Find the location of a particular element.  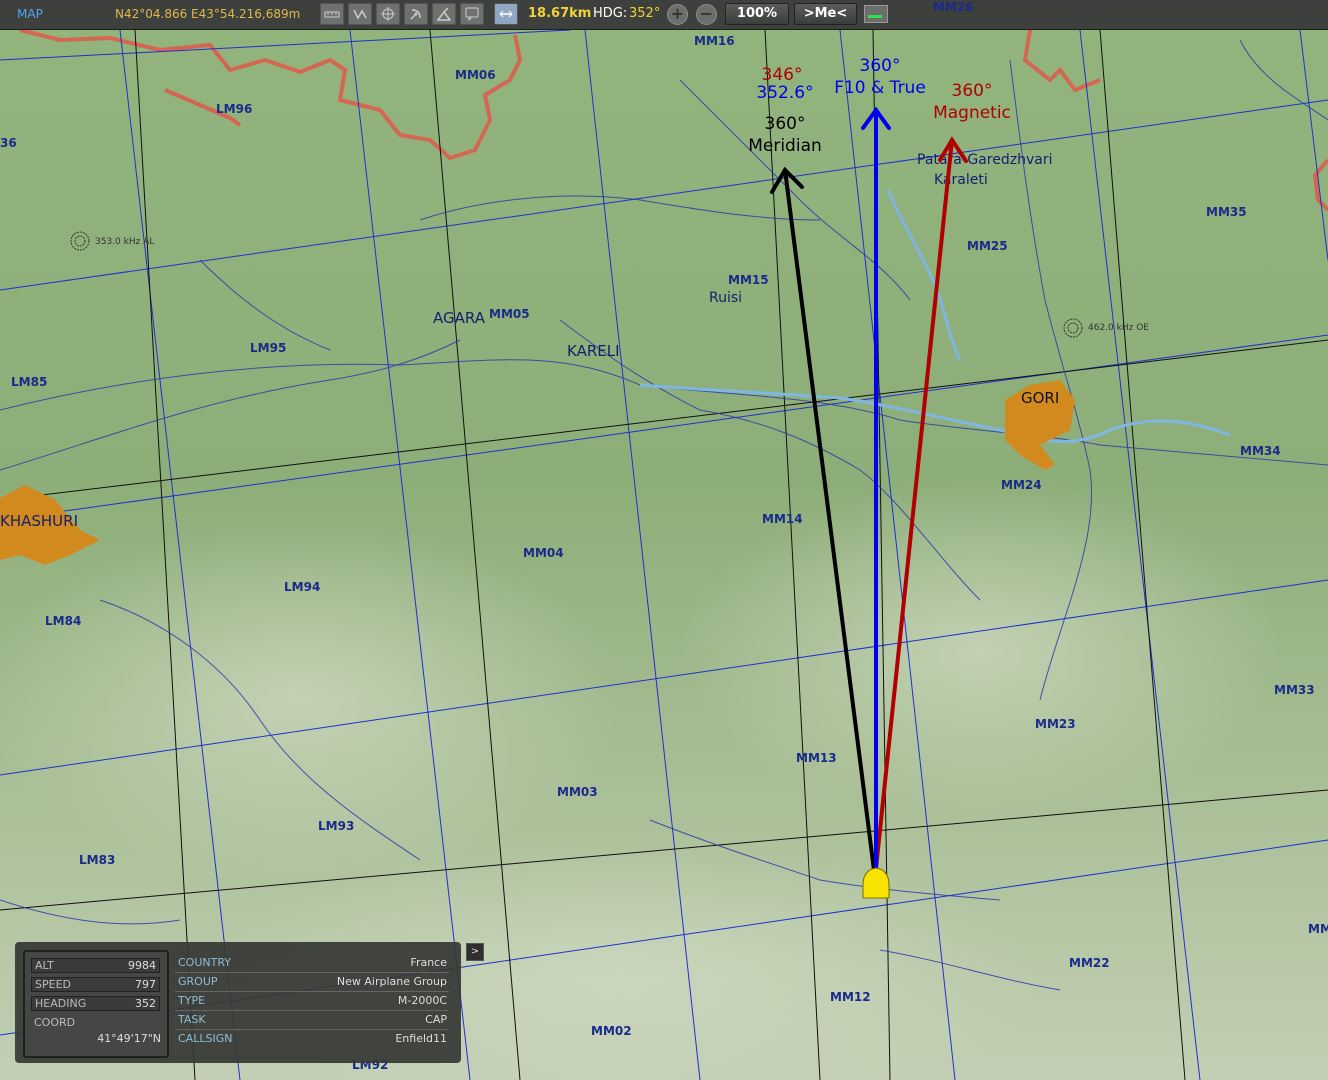

grid-label: MM13 is located at coordinates (816, 758).